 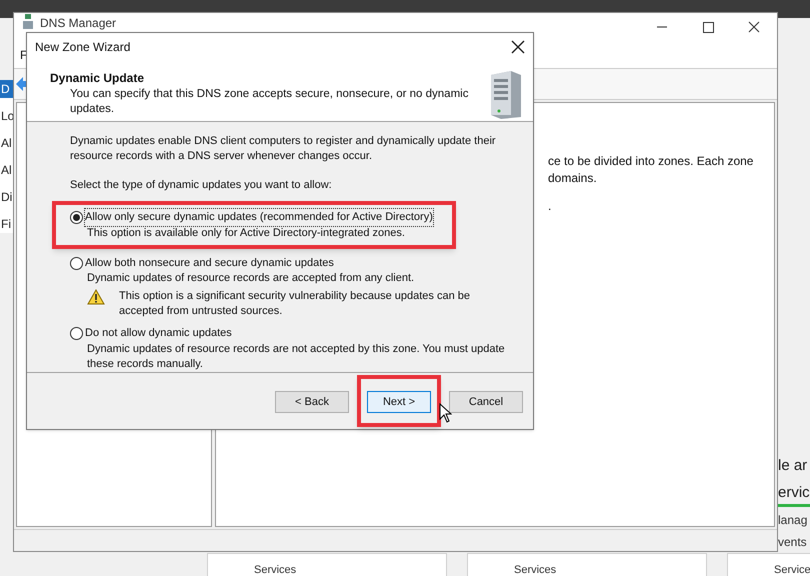 What do you see at coordinates (295, 304) in the screenshot?
I see `warning-text: This option is a significant security vulnerability because updates can be accepted from untrusted sources.` at bounding box center [295, 304].